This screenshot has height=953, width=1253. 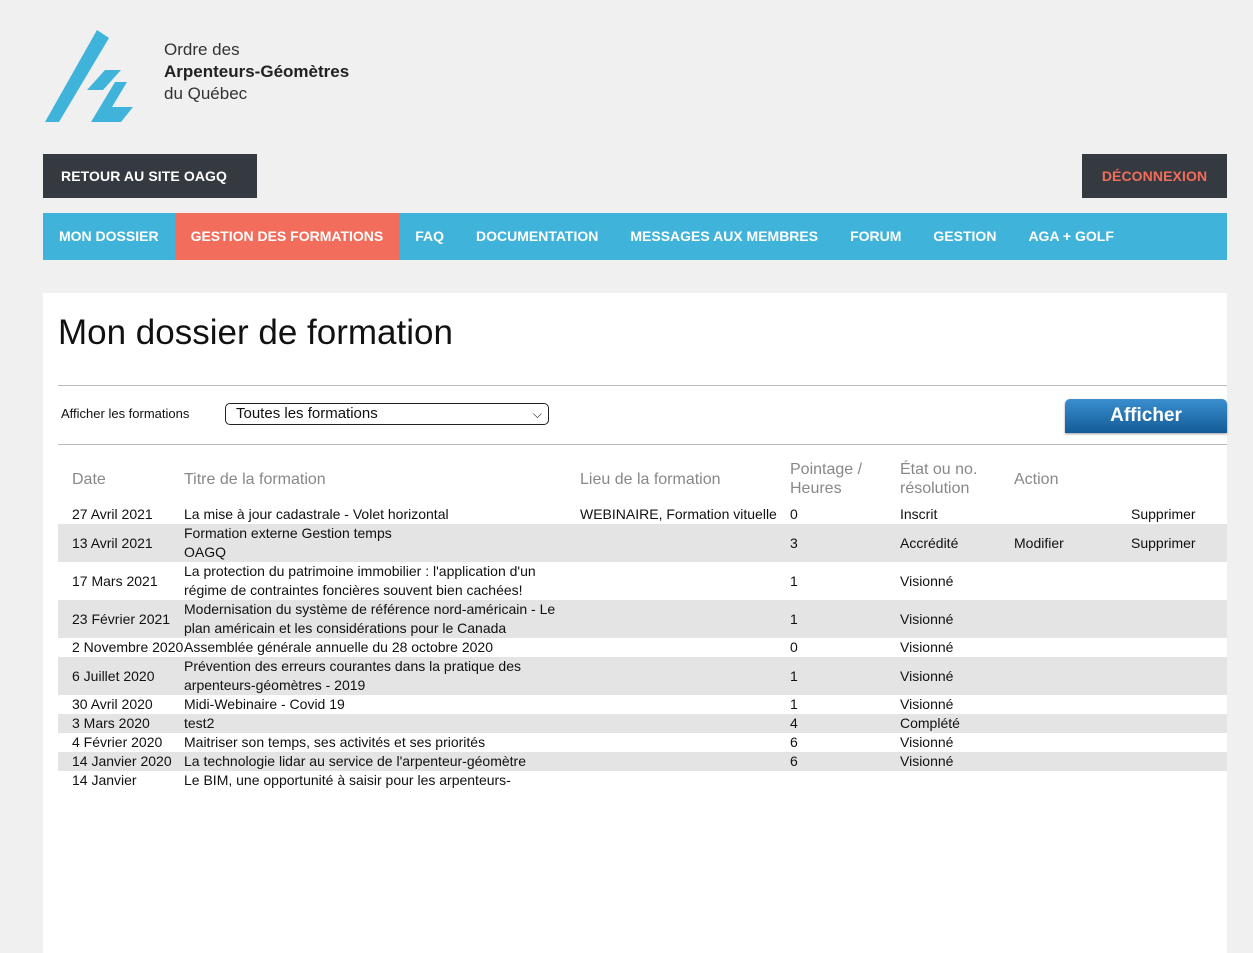 What do you see at coordinates (826, 479) in the screenshot?
I see `header-pointage: Pointage / Heures` at bounding box center [826, 479].